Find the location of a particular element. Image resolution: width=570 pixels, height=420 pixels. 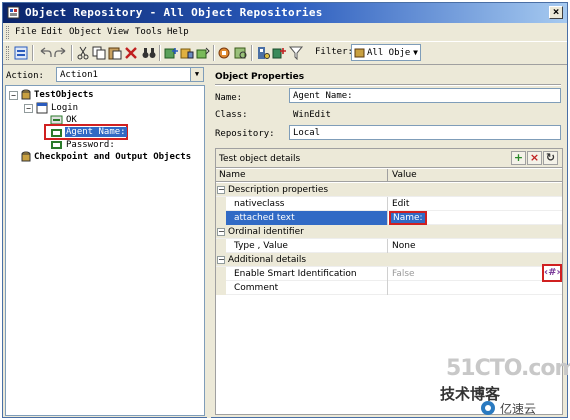

property-value: Edit is located at coordinates (400, 204).